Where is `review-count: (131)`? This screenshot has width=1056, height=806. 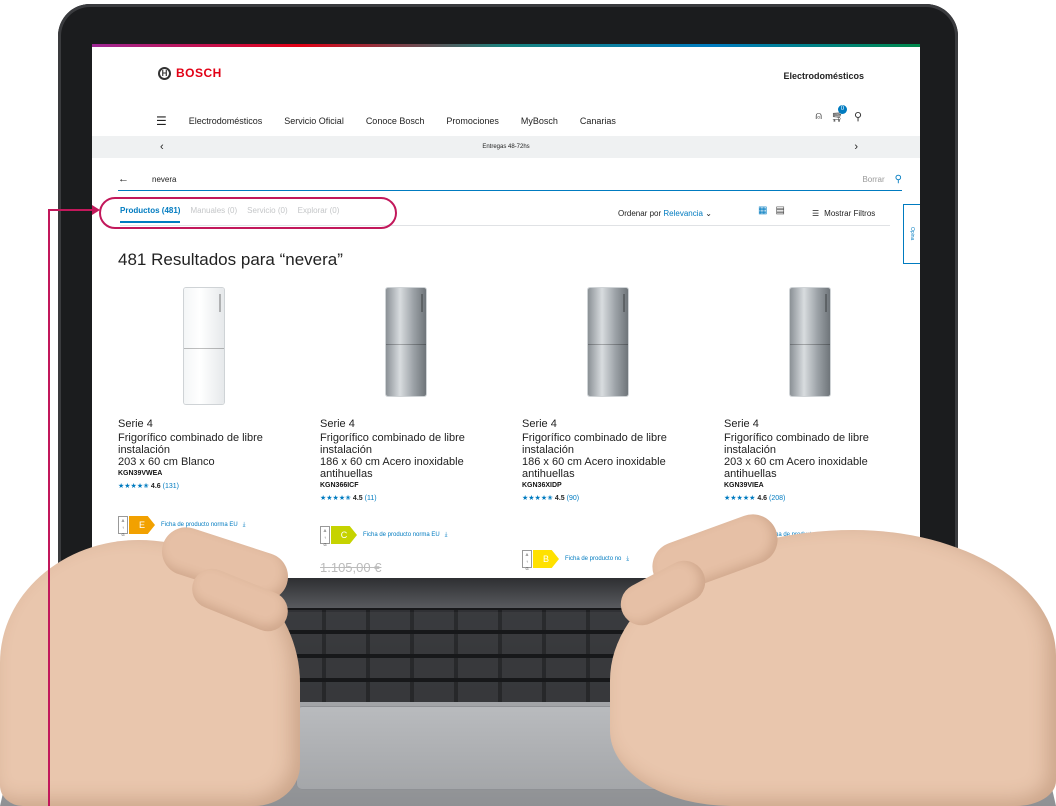
review-count: (131) is located at coordinates (170, 486).